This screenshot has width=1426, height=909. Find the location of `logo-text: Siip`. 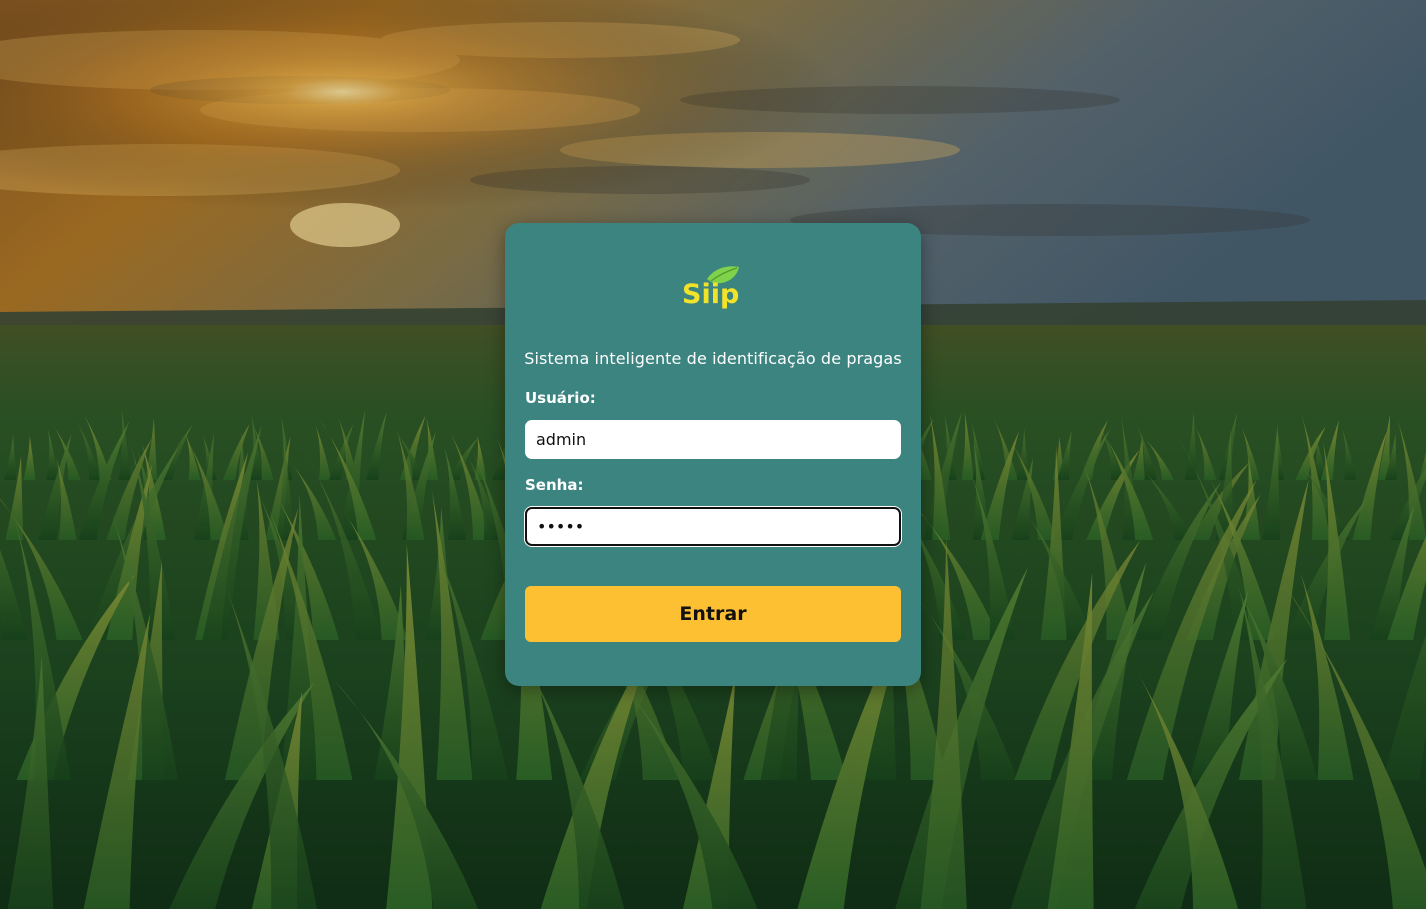

logo-text: Siip is located at coordinates (710, 294).